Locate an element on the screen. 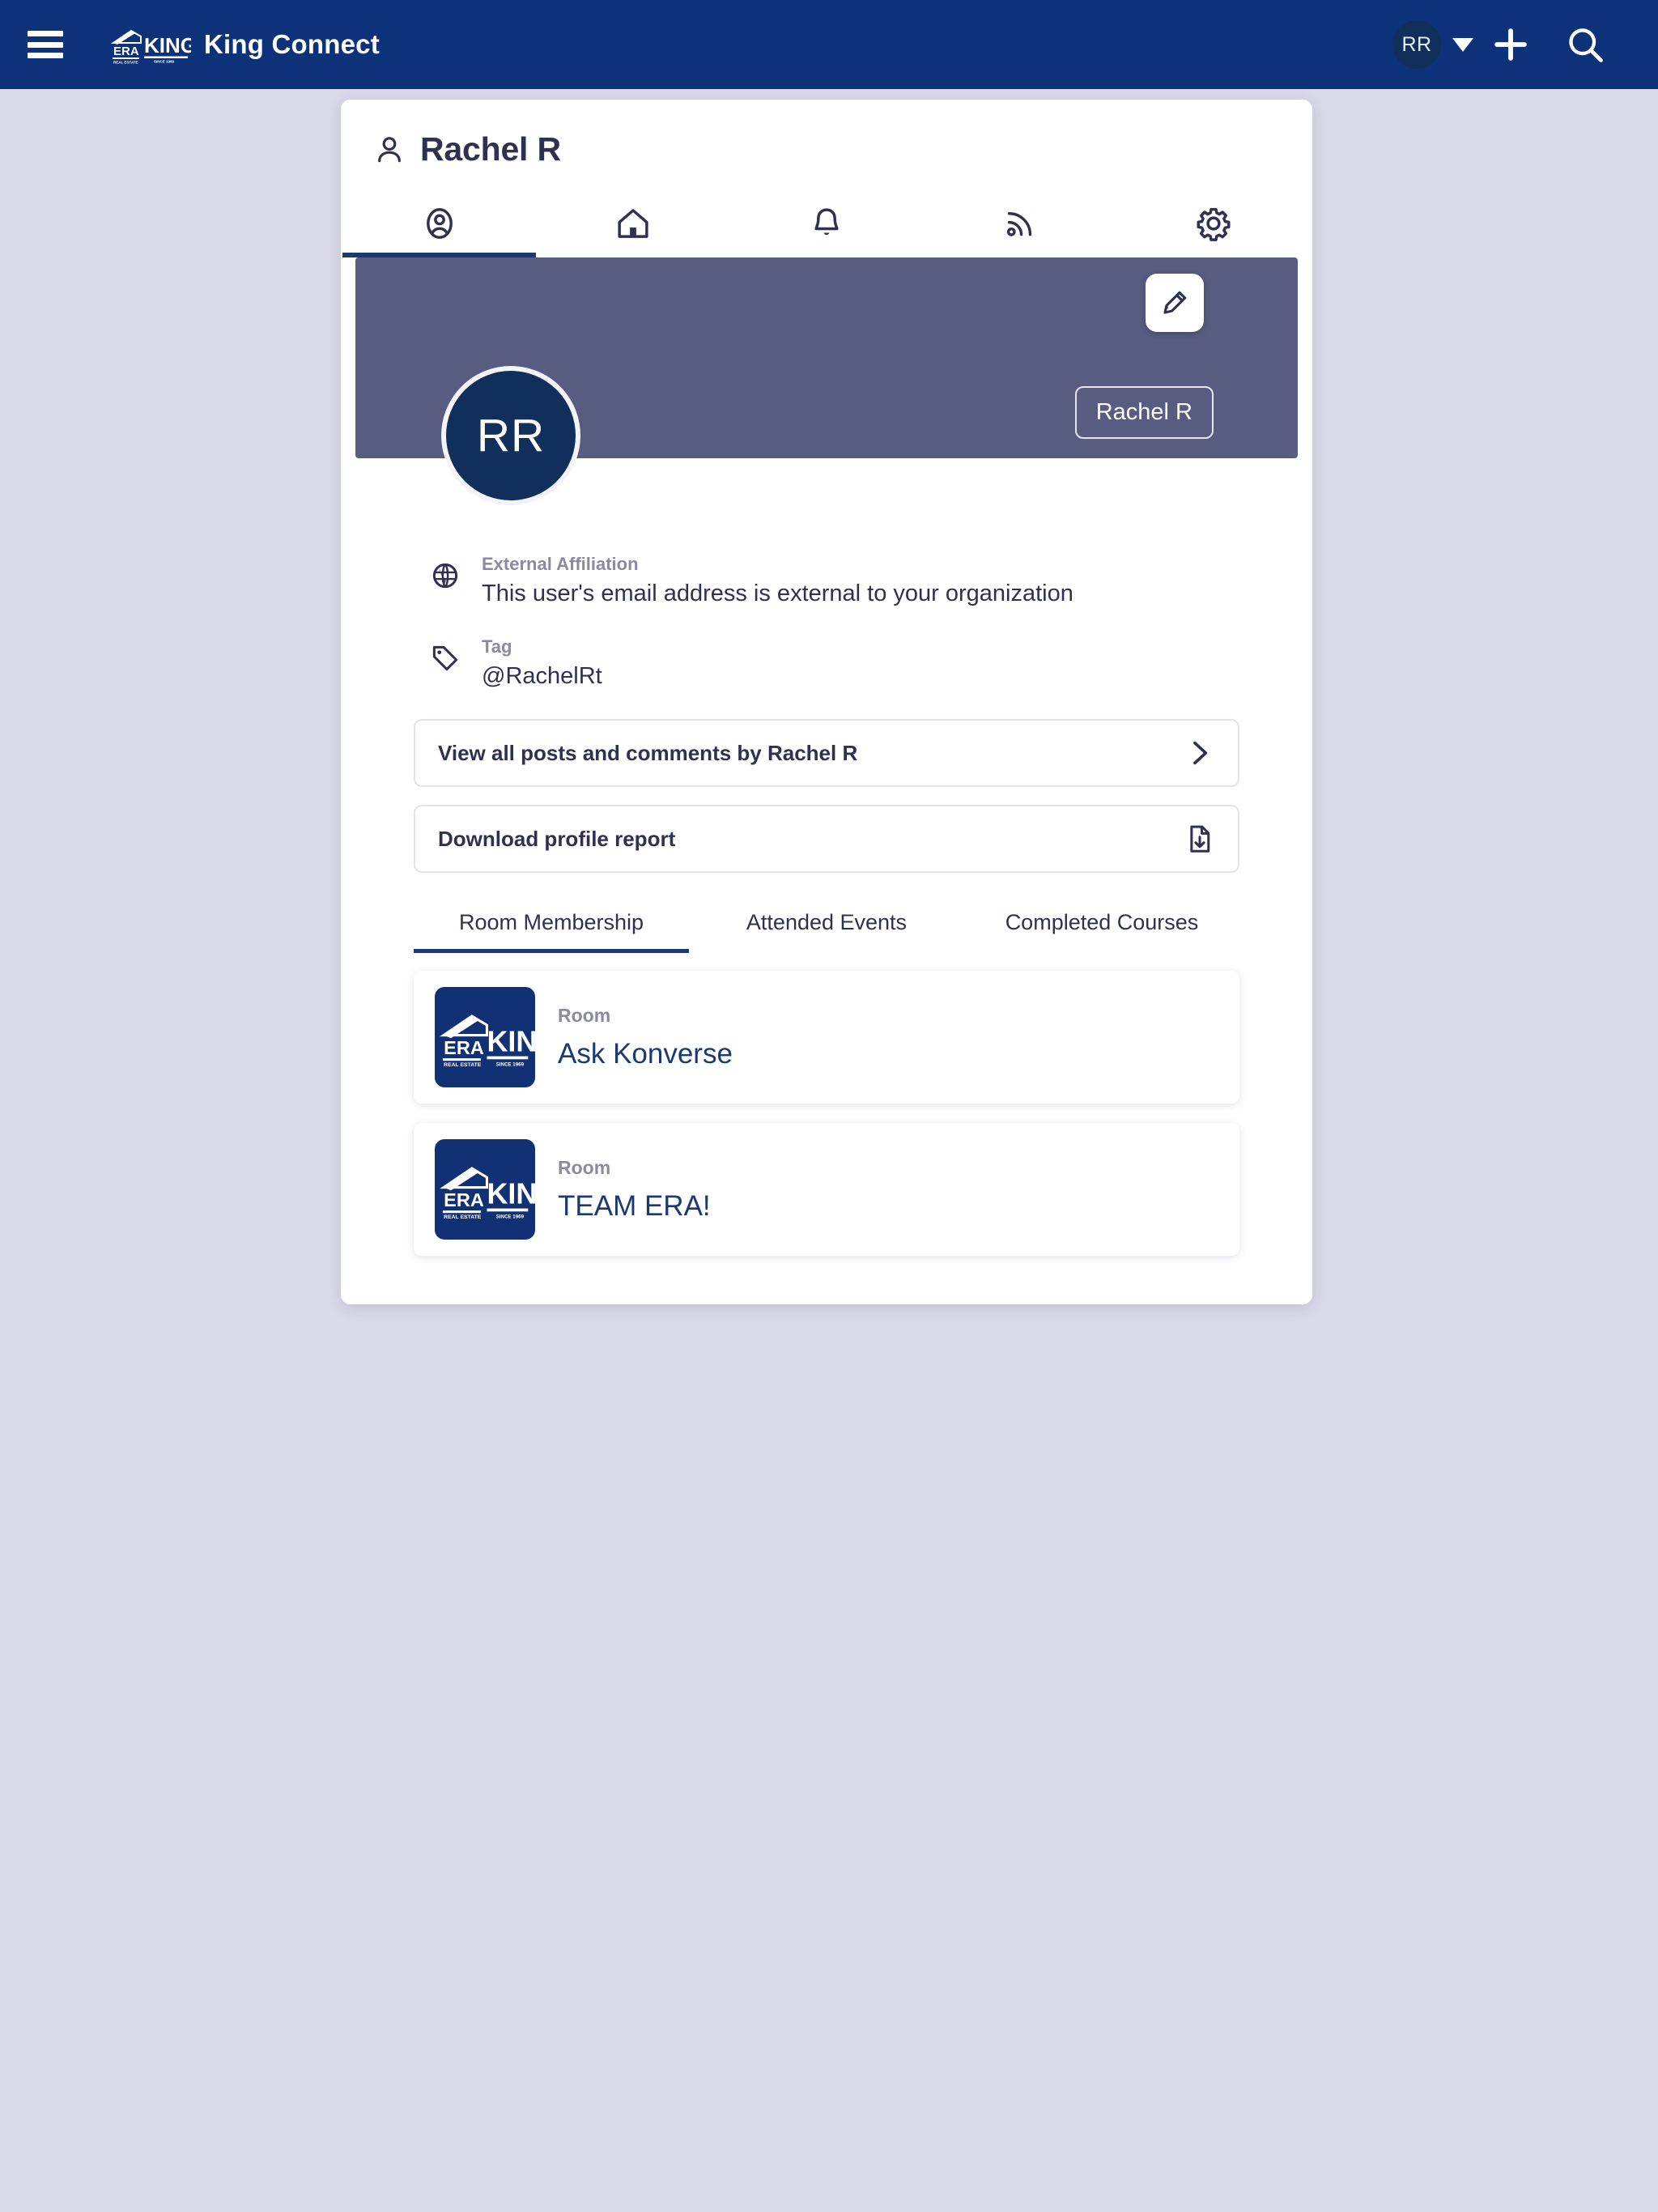  globe-icon is located at coordinates (445, 574).